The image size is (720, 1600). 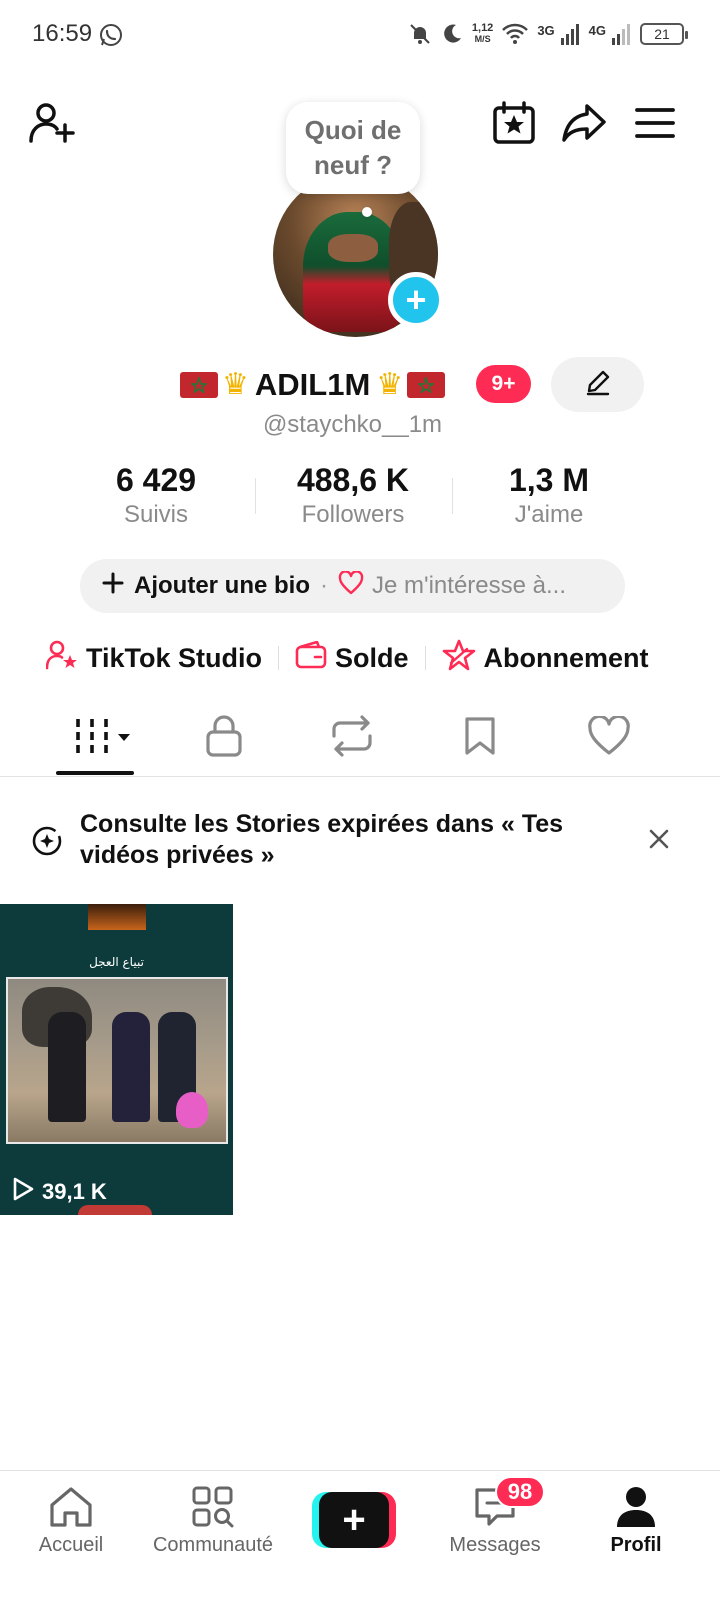 What do you see at coordinates (495, 1545) in the screenshot?
I see `nav-messages-label: Messages` at bounding box center [495, 1545].